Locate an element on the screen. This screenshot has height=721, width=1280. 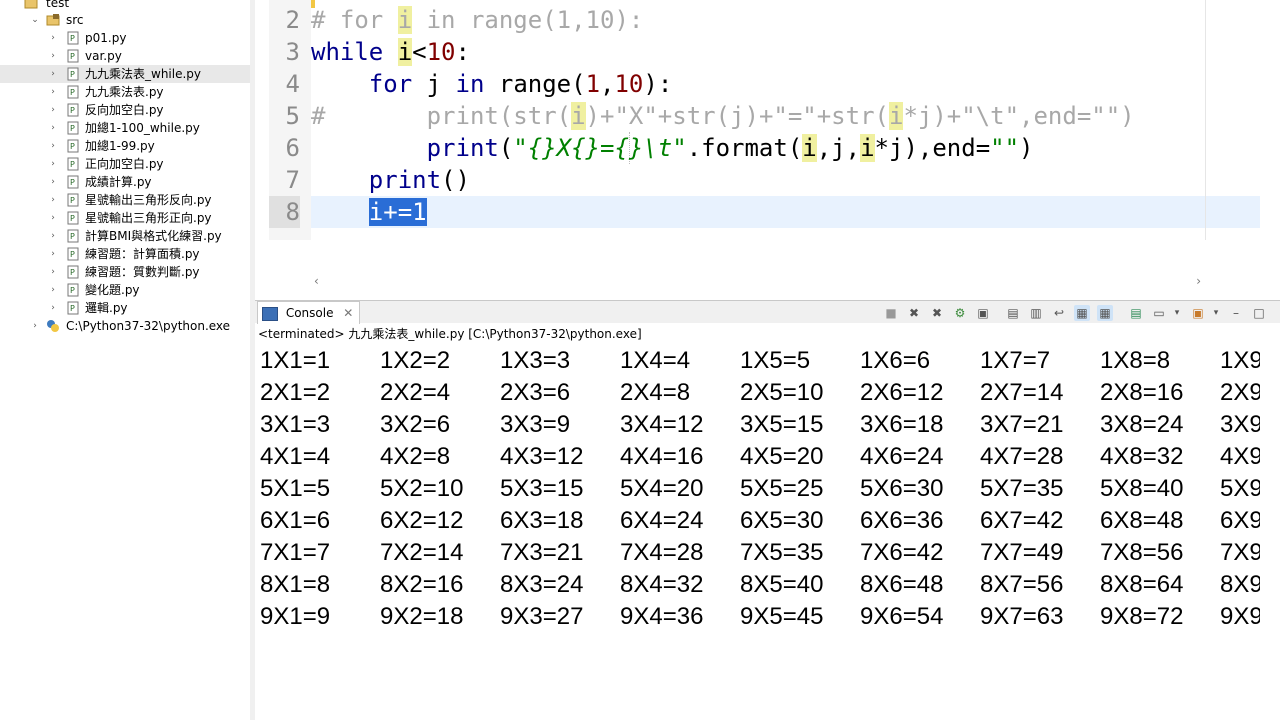
scroll-left-icon: ‹ is located at coordinates (316, 281).